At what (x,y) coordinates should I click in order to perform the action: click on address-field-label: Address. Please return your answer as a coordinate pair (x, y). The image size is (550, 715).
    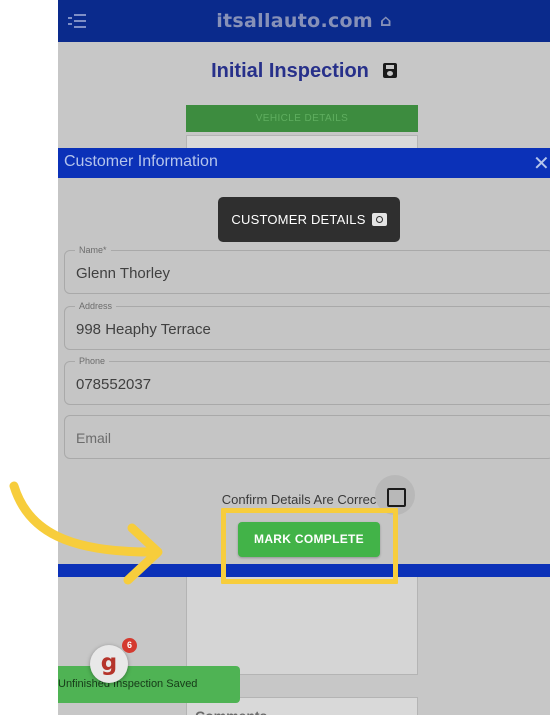
    Looking at the image, I should click on (96, 306).